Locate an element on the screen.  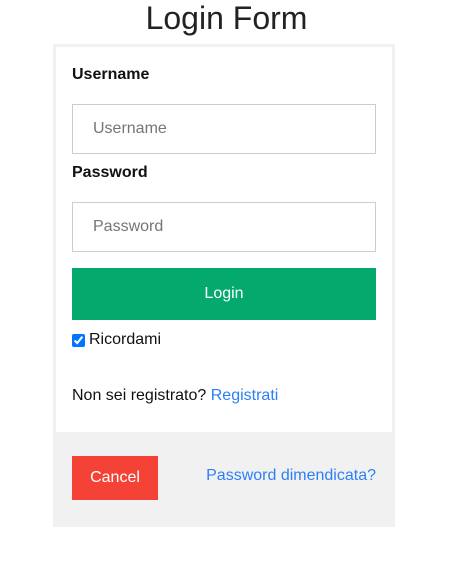
password-input is located at coordinates (224, 227).